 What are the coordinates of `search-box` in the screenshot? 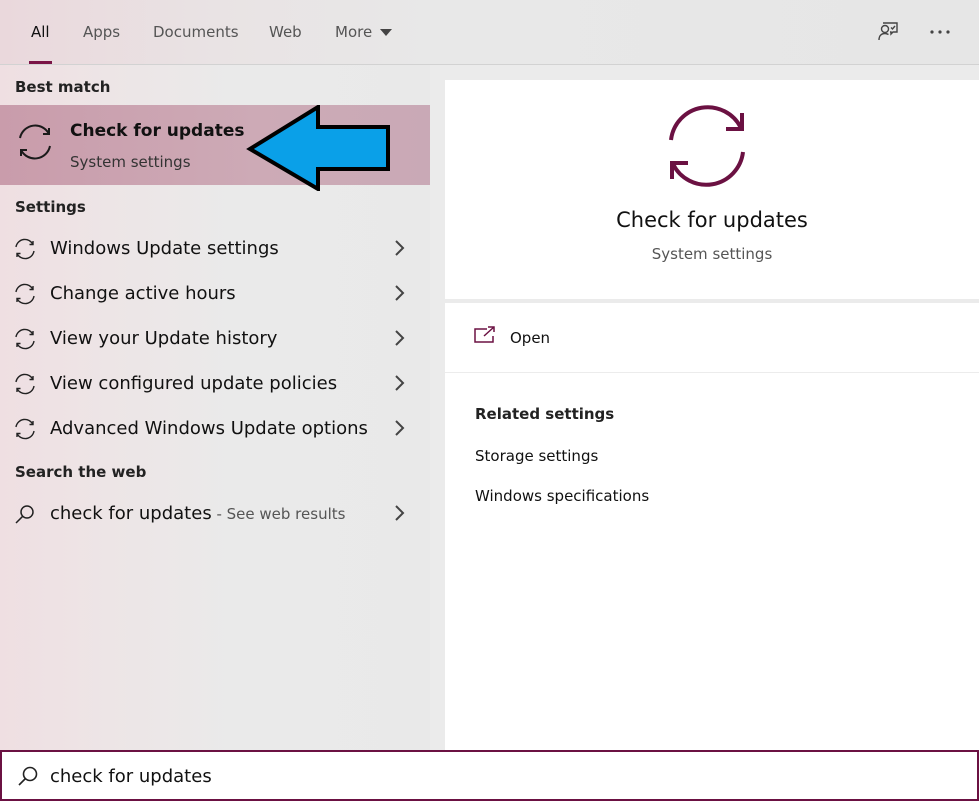 It's located at (489, 775).